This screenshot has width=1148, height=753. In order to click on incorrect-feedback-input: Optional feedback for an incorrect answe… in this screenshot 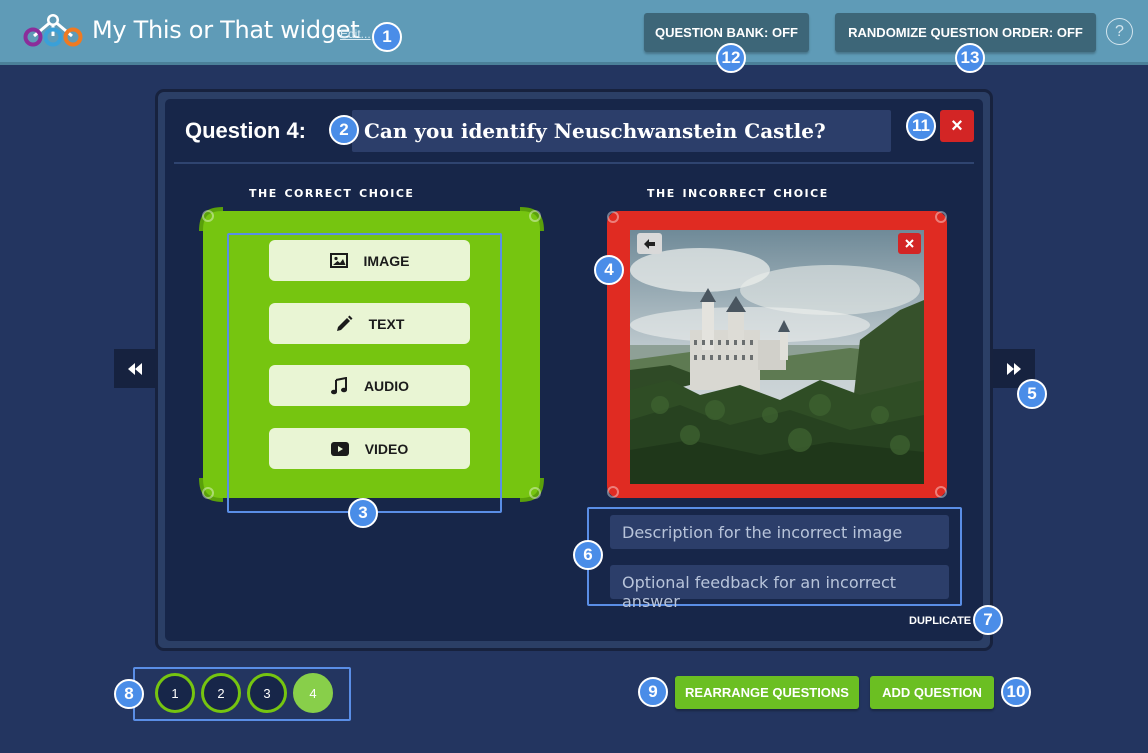, I will do `click(779, 588)`.